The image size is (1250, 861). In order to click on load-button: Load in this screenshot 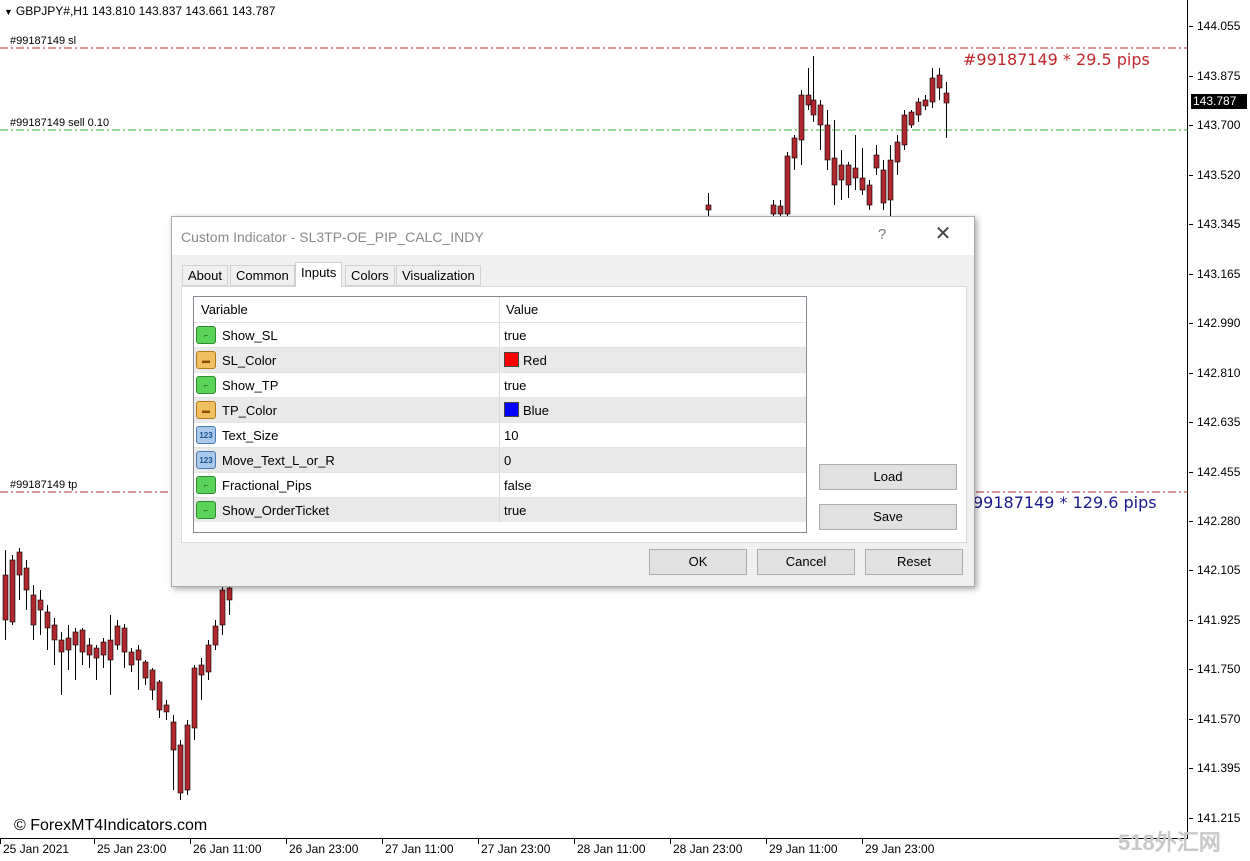, I will do `click(888, 477)`.